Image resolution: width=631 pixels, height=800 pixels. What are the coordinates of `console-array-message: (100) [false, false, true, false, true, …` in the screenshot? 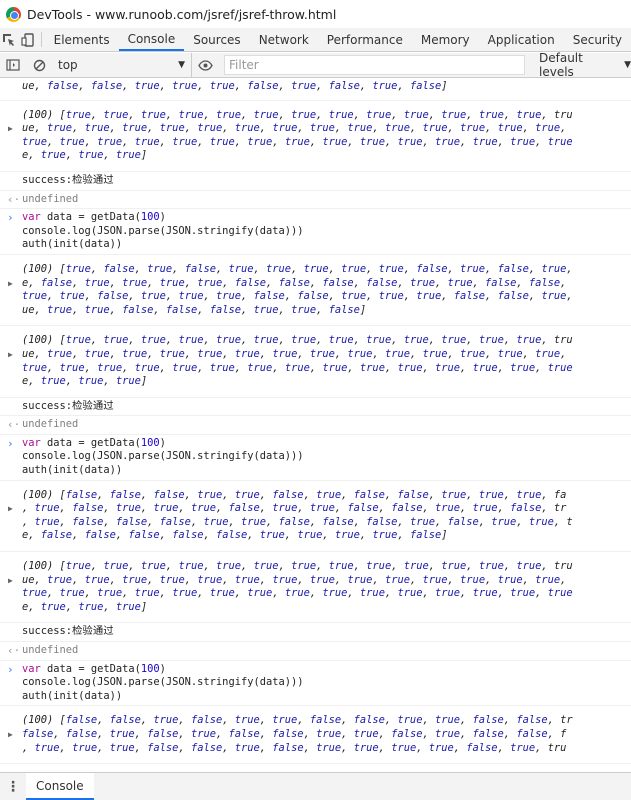 It's located at (315, 735).